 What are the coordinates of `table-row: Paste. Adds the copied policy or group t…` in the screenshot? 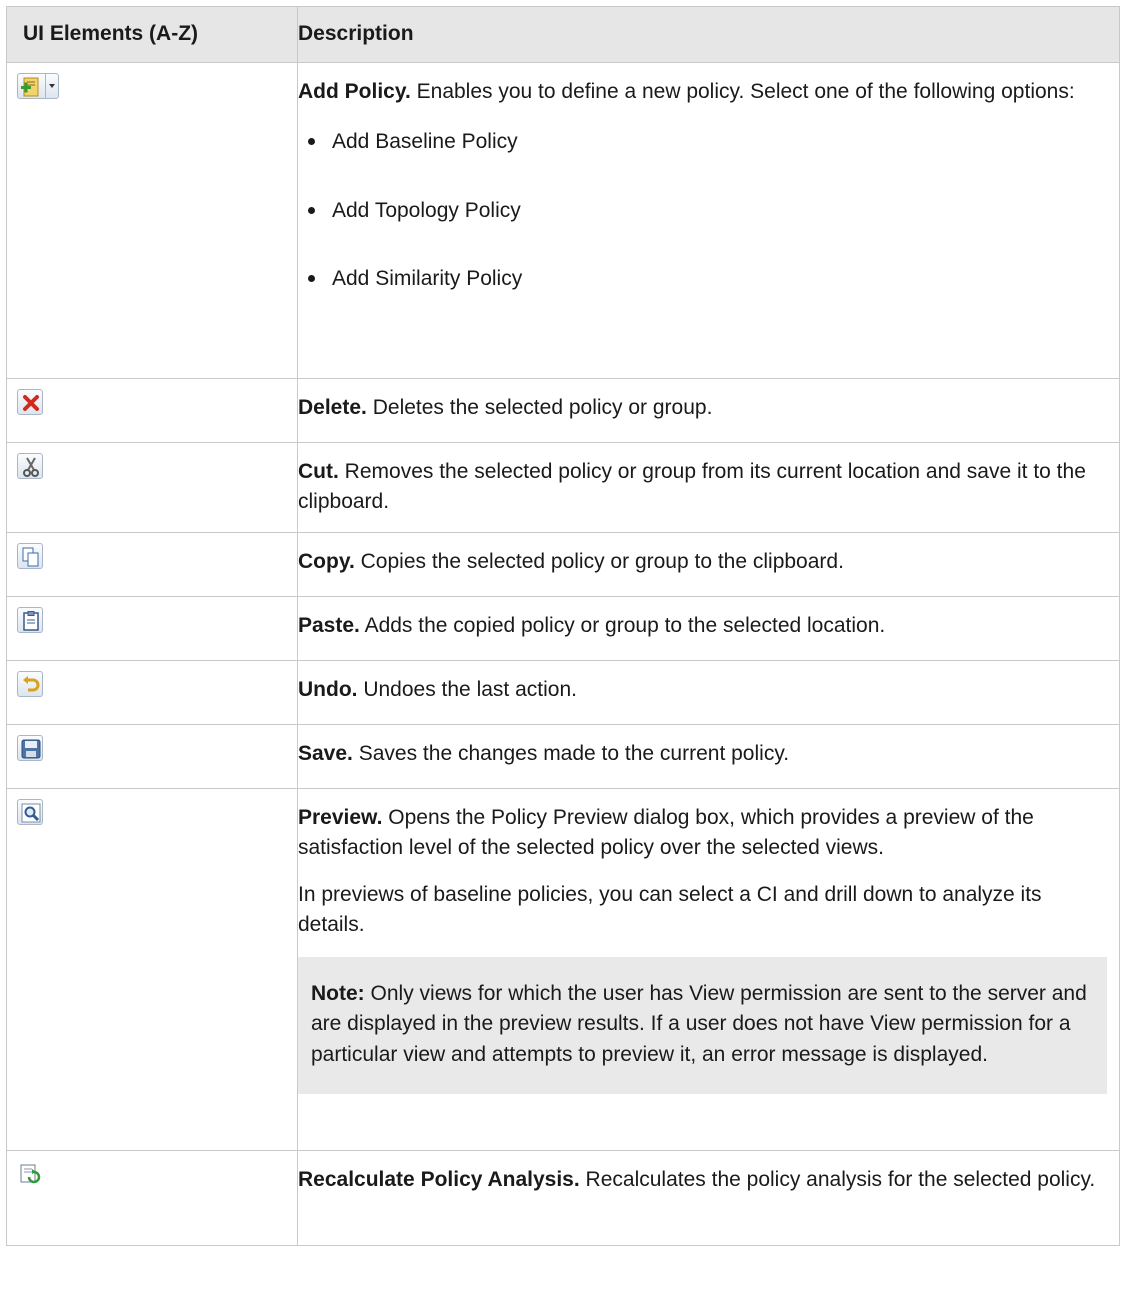 It's located at (563, 628).